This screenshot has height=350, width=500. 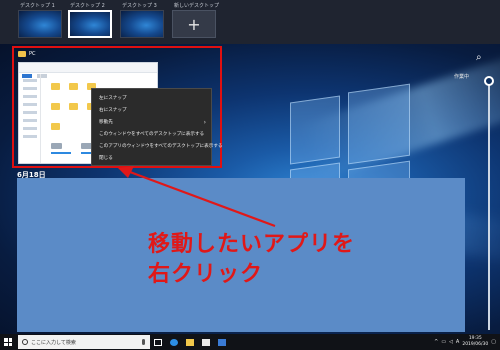 I want to click on annotation-arrow, so click(x=197, y=197).